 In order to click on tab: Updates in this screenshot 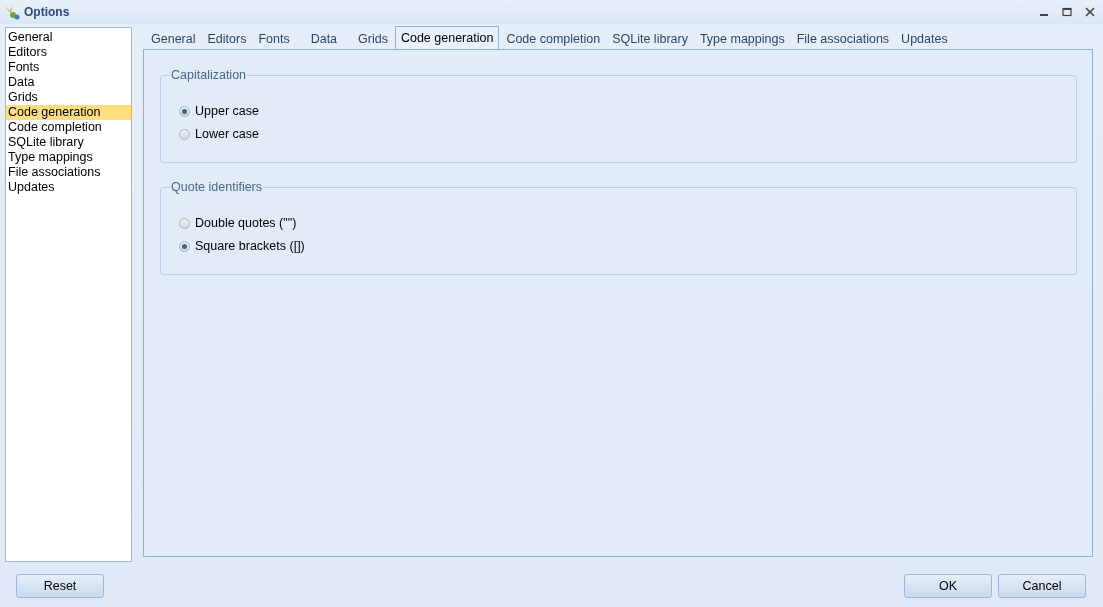, I will do `click(924, 39)`.